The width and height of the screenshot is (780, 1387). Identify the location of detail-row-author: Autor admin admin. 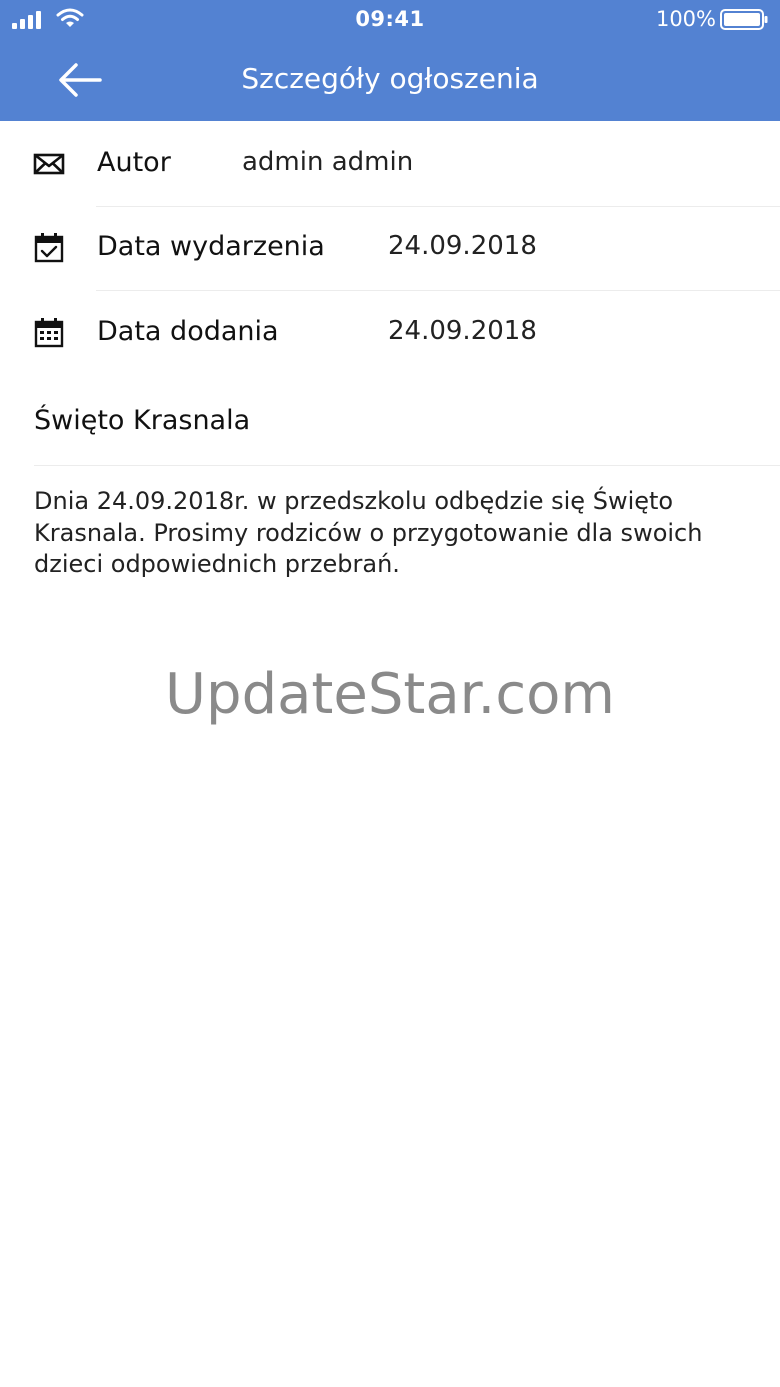
(390, 164).